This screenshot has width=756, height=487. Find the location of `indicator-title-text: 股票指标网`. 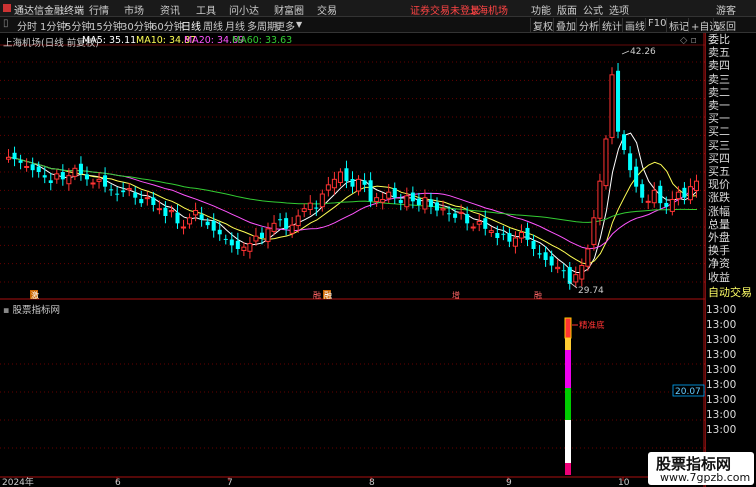

indicator-title-text: 股票指标网 is located at coordinates (36, 310).